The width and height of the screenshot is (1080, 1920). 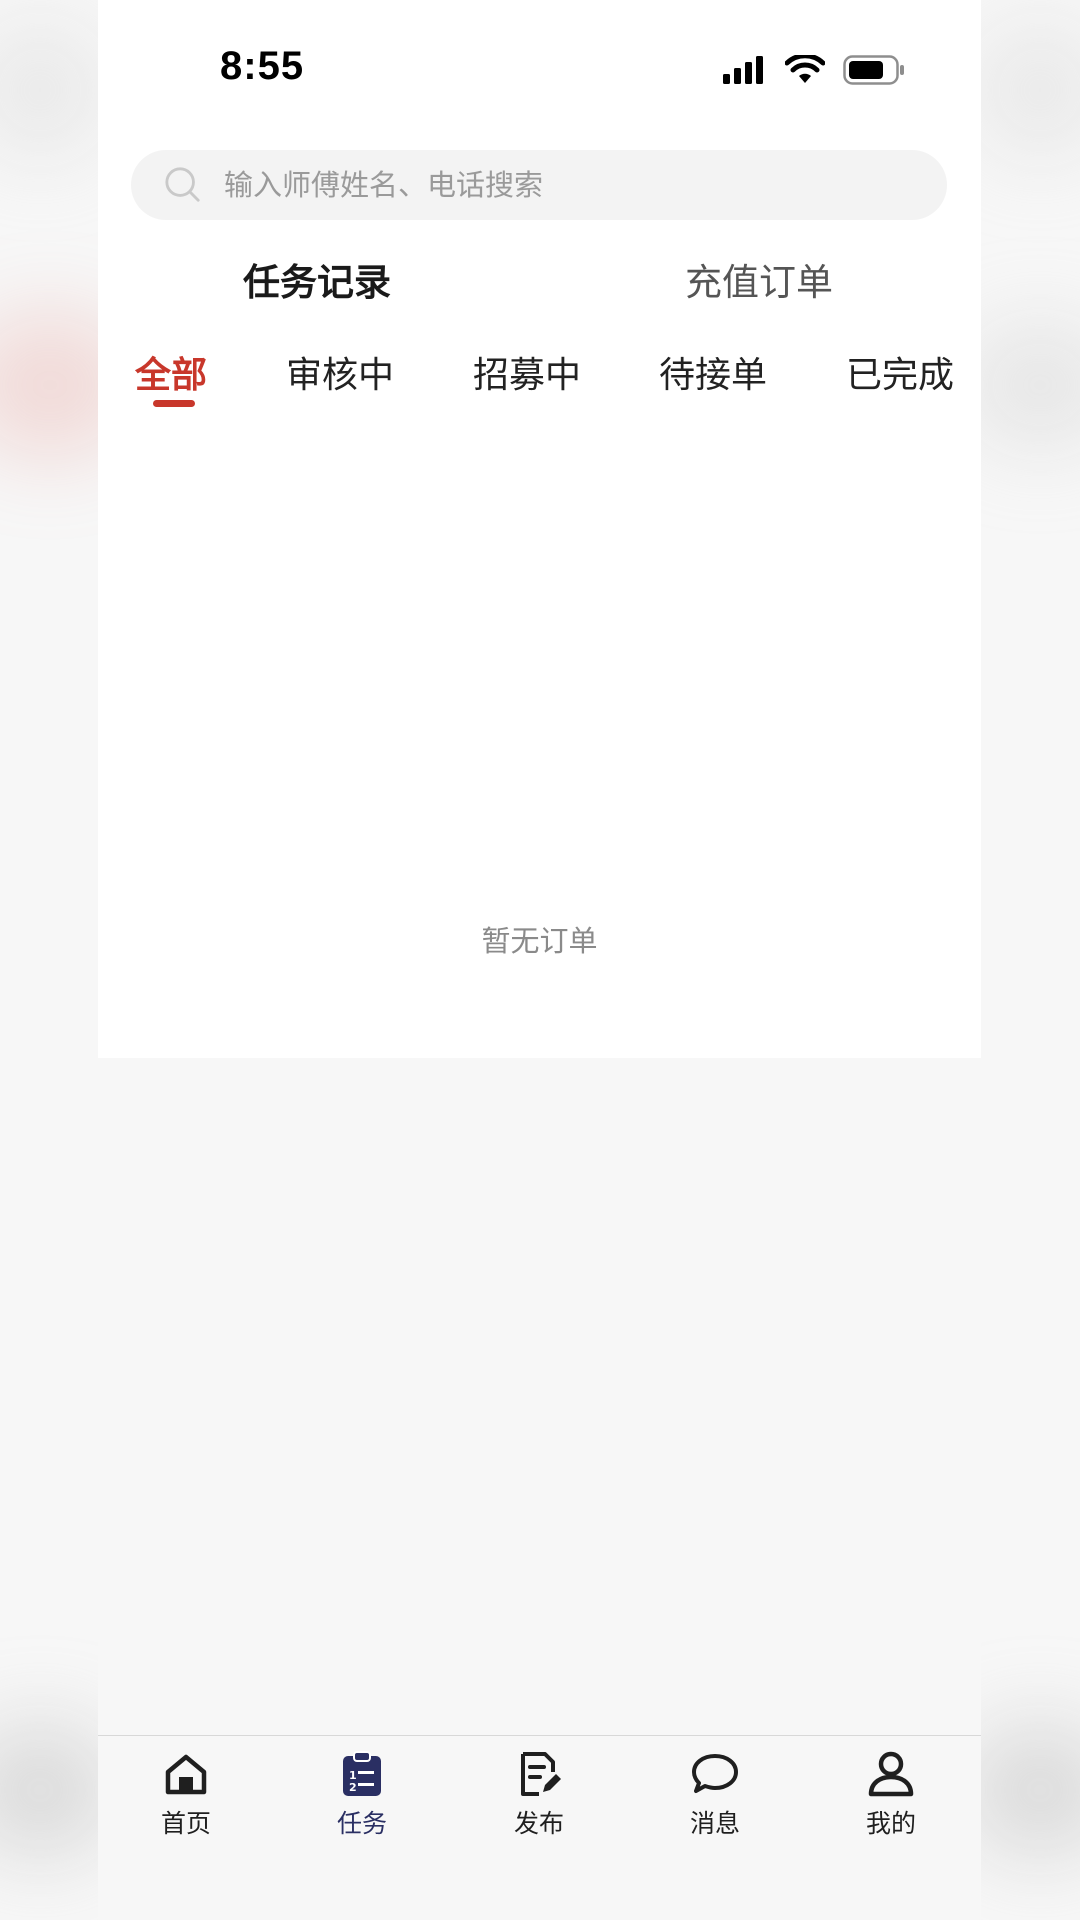 I want to click on filter-tab-pending: 待接单, so click(x=713, y=372).